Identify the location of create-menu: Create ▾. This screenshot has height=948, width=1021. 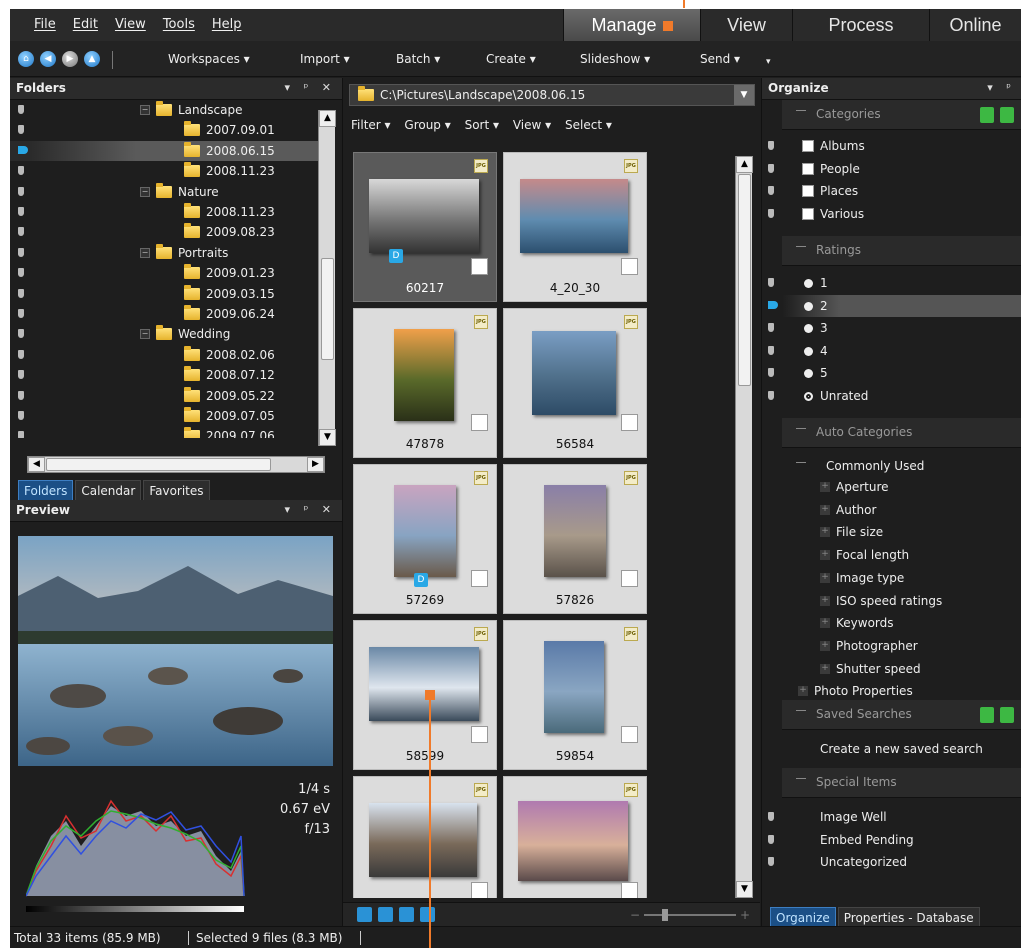
(511, 59).